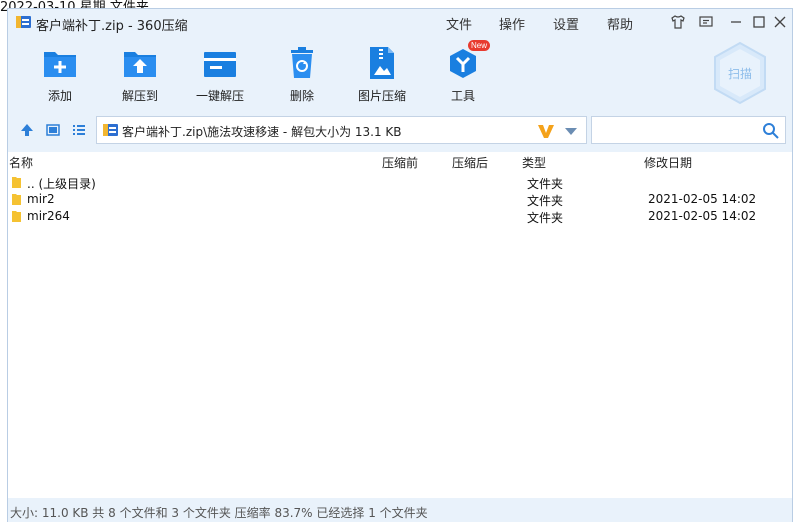  I want to click on one-click-extract-label: 一键解压, so click(219, 96).